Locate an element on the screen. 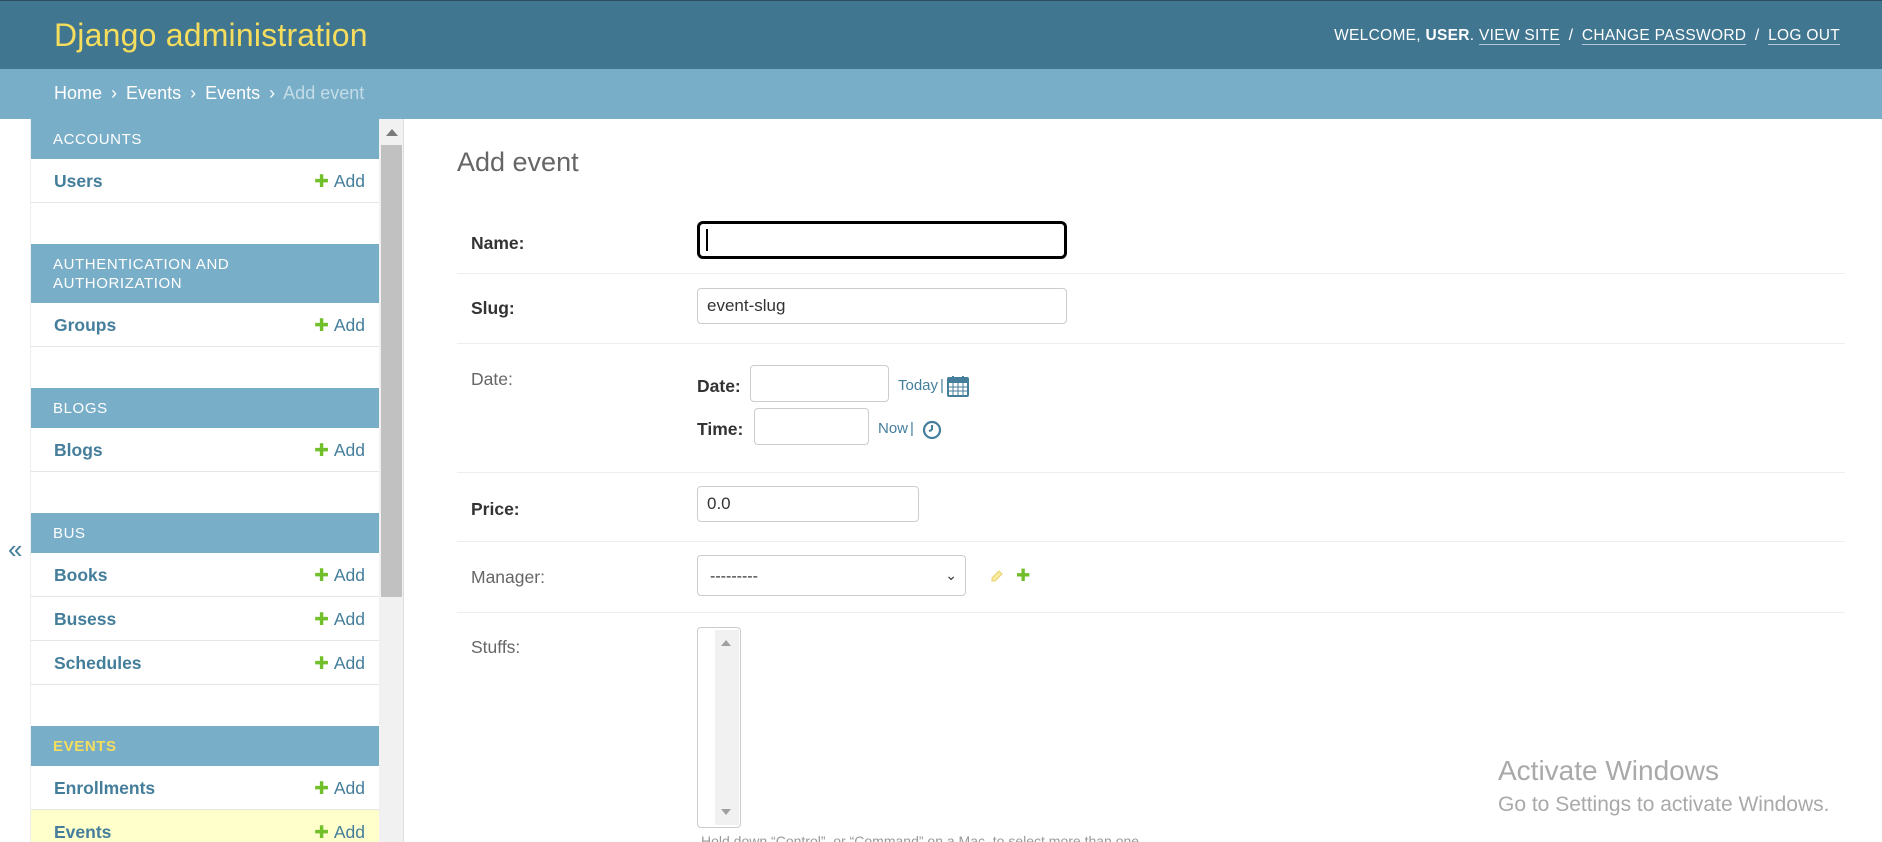 This screenshot has height=842, width=1882. log-out-link: Log out is located at coordinates (1804, 36).